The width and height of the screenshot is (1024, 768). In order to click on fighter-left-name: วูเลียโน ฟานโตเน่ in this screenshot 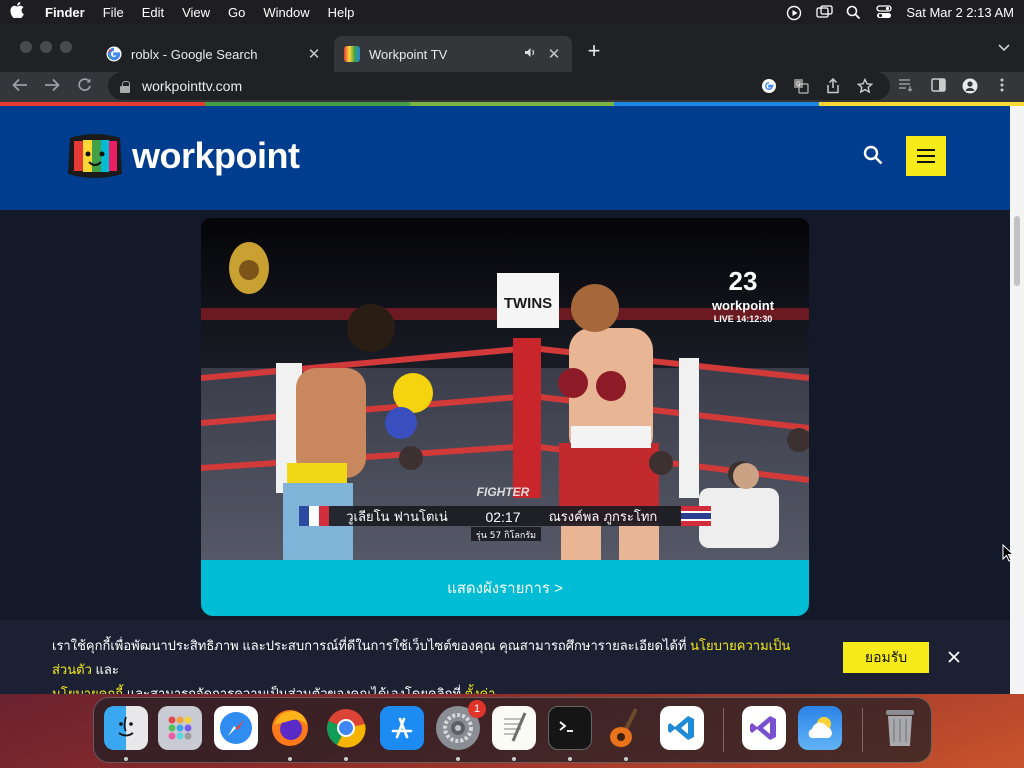, I will do `click(397, 517)`.